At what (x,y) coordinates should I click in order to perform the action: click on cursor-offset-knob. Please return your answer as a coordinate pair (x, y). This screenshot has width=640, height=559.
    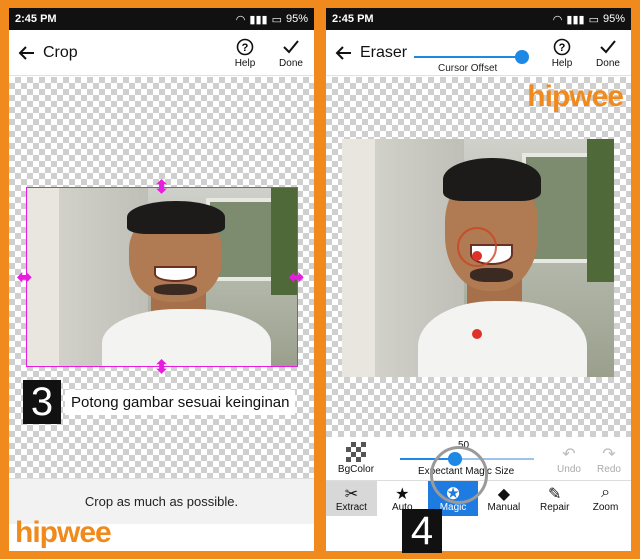
    Looking at the image, I should click on (522, 57).